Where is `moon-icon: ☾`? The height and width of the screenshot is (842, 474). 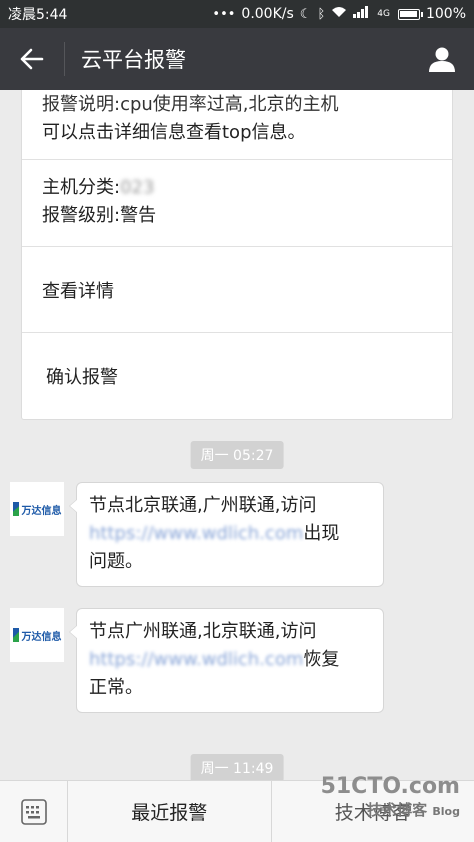
moon-icon: ☾ is located at coordinates (305, 14).